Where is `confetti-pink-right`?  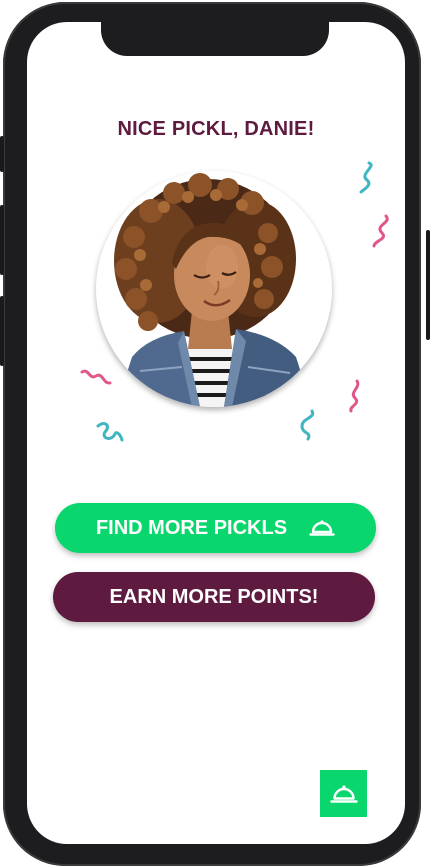 confetti-pink-right is located at coordinates (380, 231).